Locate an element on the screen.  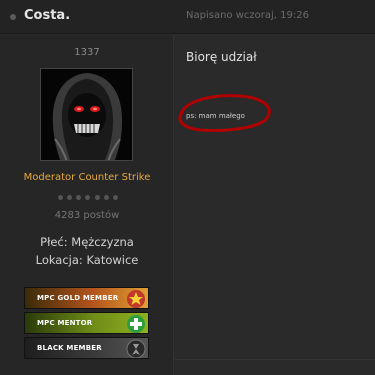
author-name-link: Costa. is located at coordinates (47, 15).